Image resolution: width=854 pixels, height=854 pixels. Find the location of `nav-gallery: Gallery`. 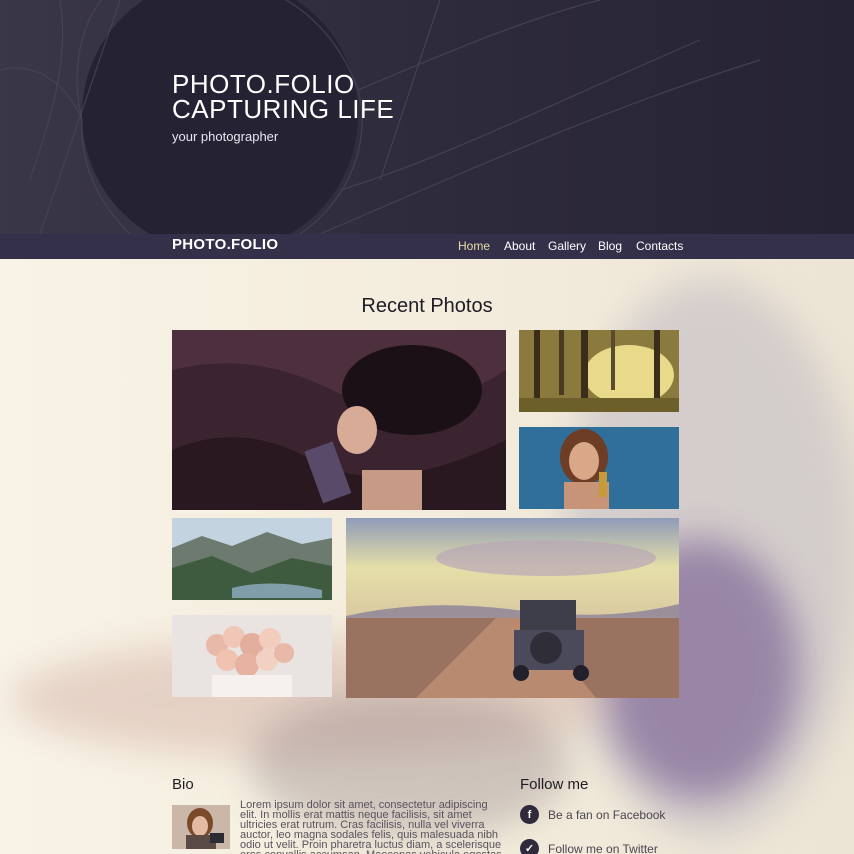

nav-gallery: Gallery is located at coordinates (567, 246).